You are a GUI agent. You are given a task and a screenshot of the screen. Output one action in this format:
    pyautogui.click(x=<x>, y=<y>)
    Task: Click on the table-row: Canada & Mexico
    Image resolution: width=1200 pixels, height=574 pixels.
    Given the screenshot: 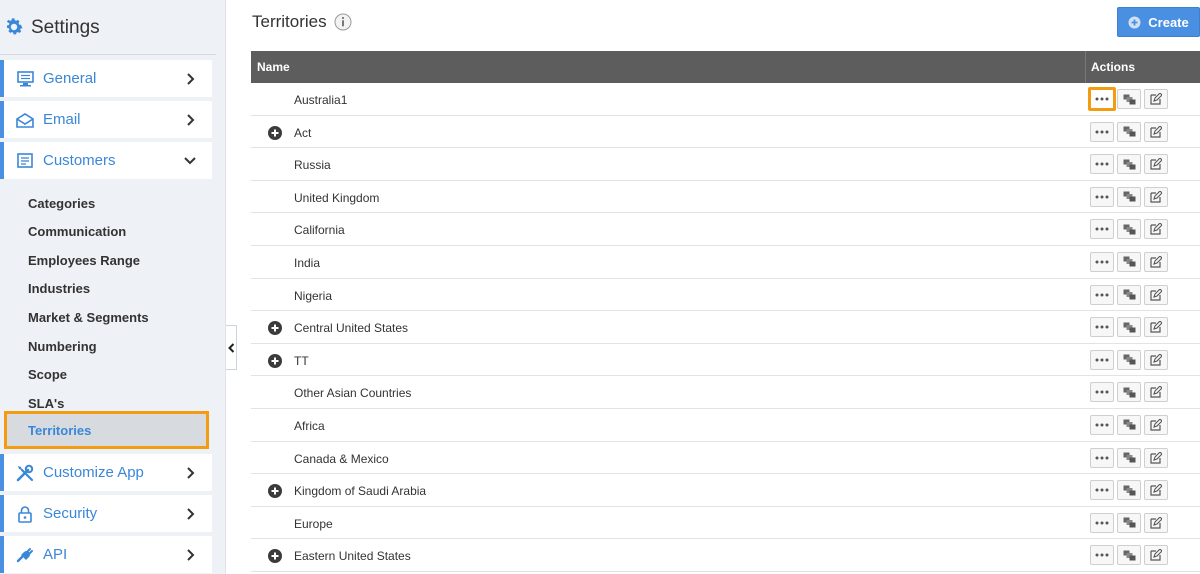 What is the action you would take?
    pyautogui.click(x=725, y=458)
    